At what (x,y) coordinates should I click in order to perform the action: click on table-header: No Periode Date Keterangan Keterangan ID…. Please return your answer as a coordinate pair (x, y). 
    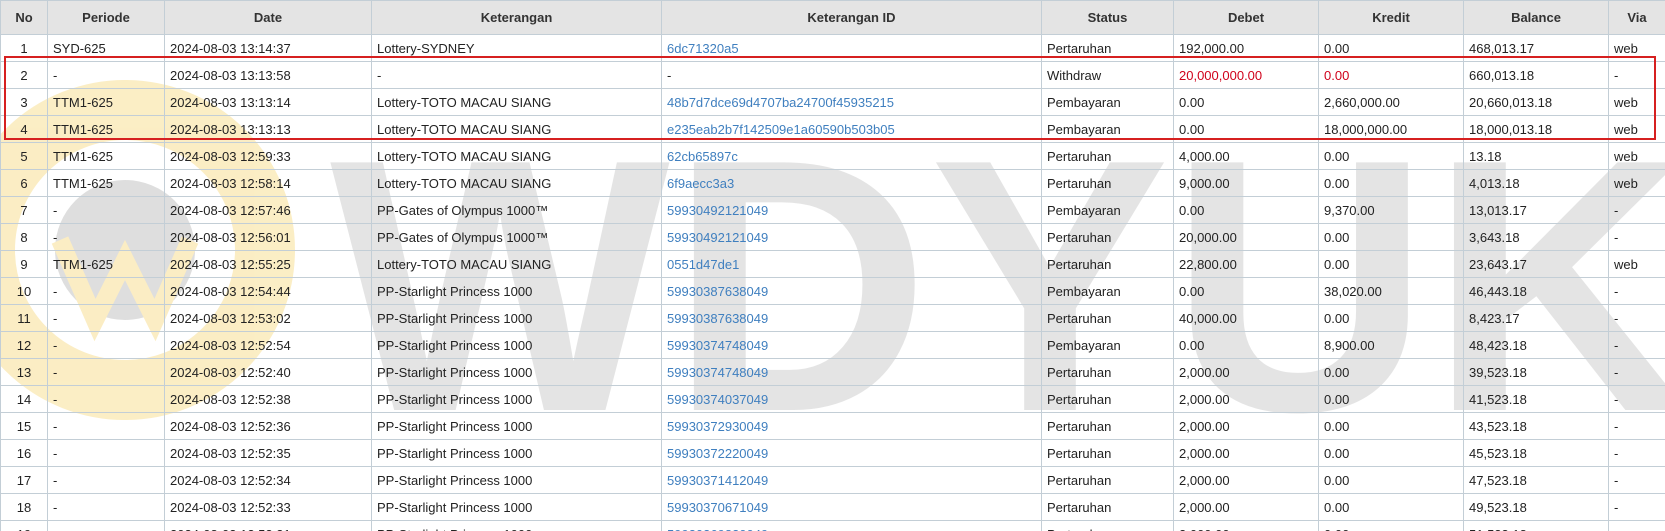
    Looking at the image, I should click on (832, 17).